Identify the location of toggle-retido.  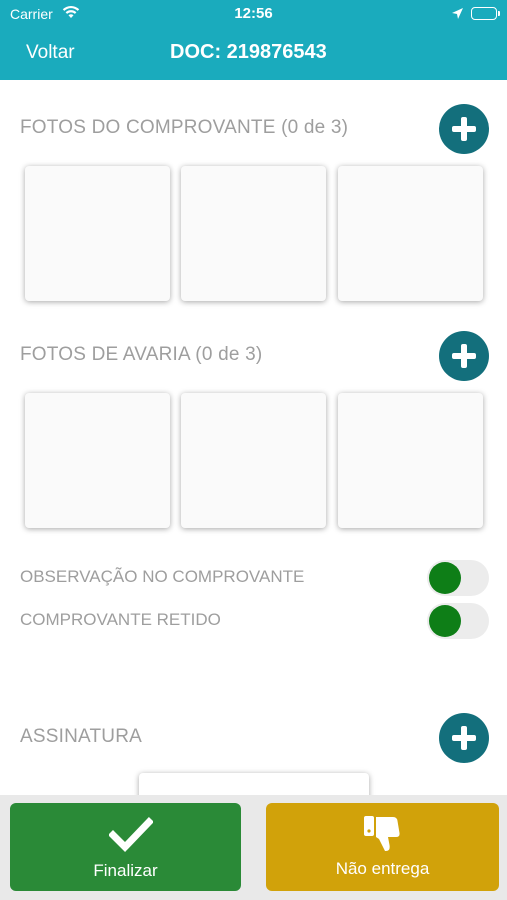
(458, 621).